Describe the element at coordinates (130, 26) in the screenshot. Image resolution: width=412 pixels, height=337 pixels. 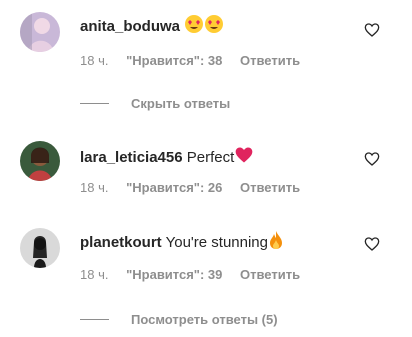
I see `comment-username: anita_boduwa` at that location.